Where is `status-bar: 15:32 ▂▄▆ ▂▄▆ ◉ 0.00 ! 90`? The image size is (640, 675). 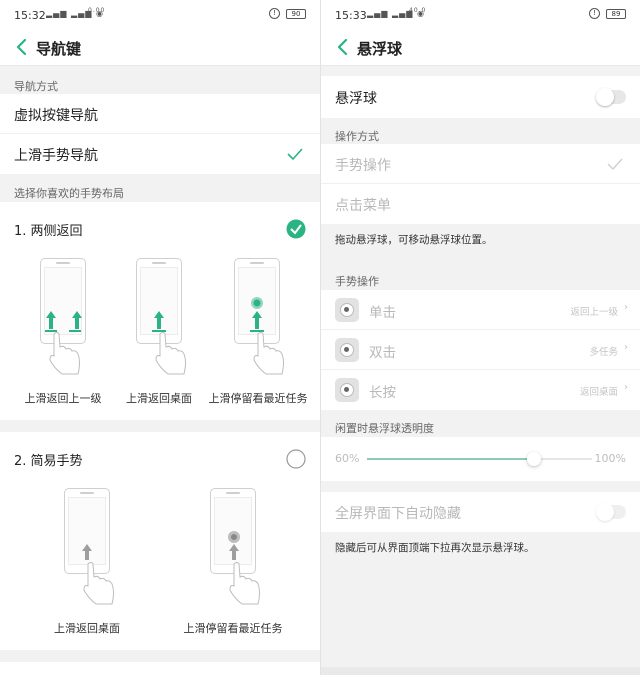 status-bar: 15:32 ▂▄▆ ▂▄▆ ◉ 0.00 ! 90 is located at coordinates (160, 15).